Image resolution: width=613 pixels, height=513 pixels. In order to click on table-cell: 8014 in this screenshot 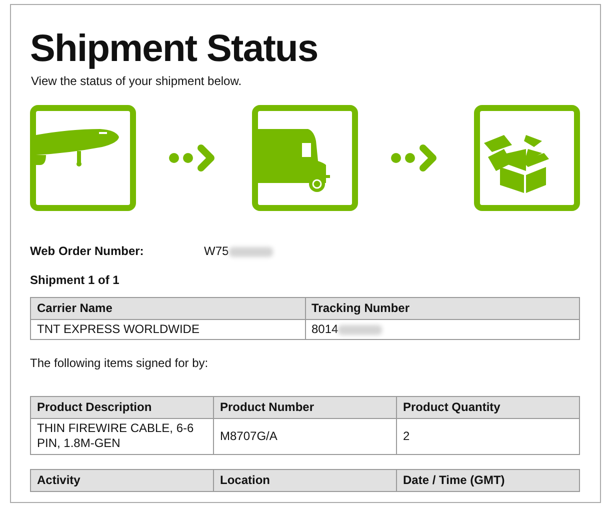, I will do `click(325, 329)`.